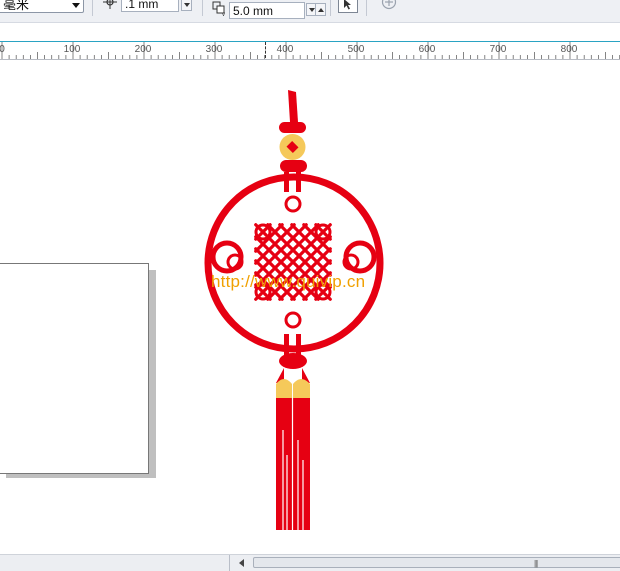 The image size is (620, 571). What do you see at coordinates (360, 257) in the screenshot?
I see `side-loop-right` at bounding box center [360, 257].